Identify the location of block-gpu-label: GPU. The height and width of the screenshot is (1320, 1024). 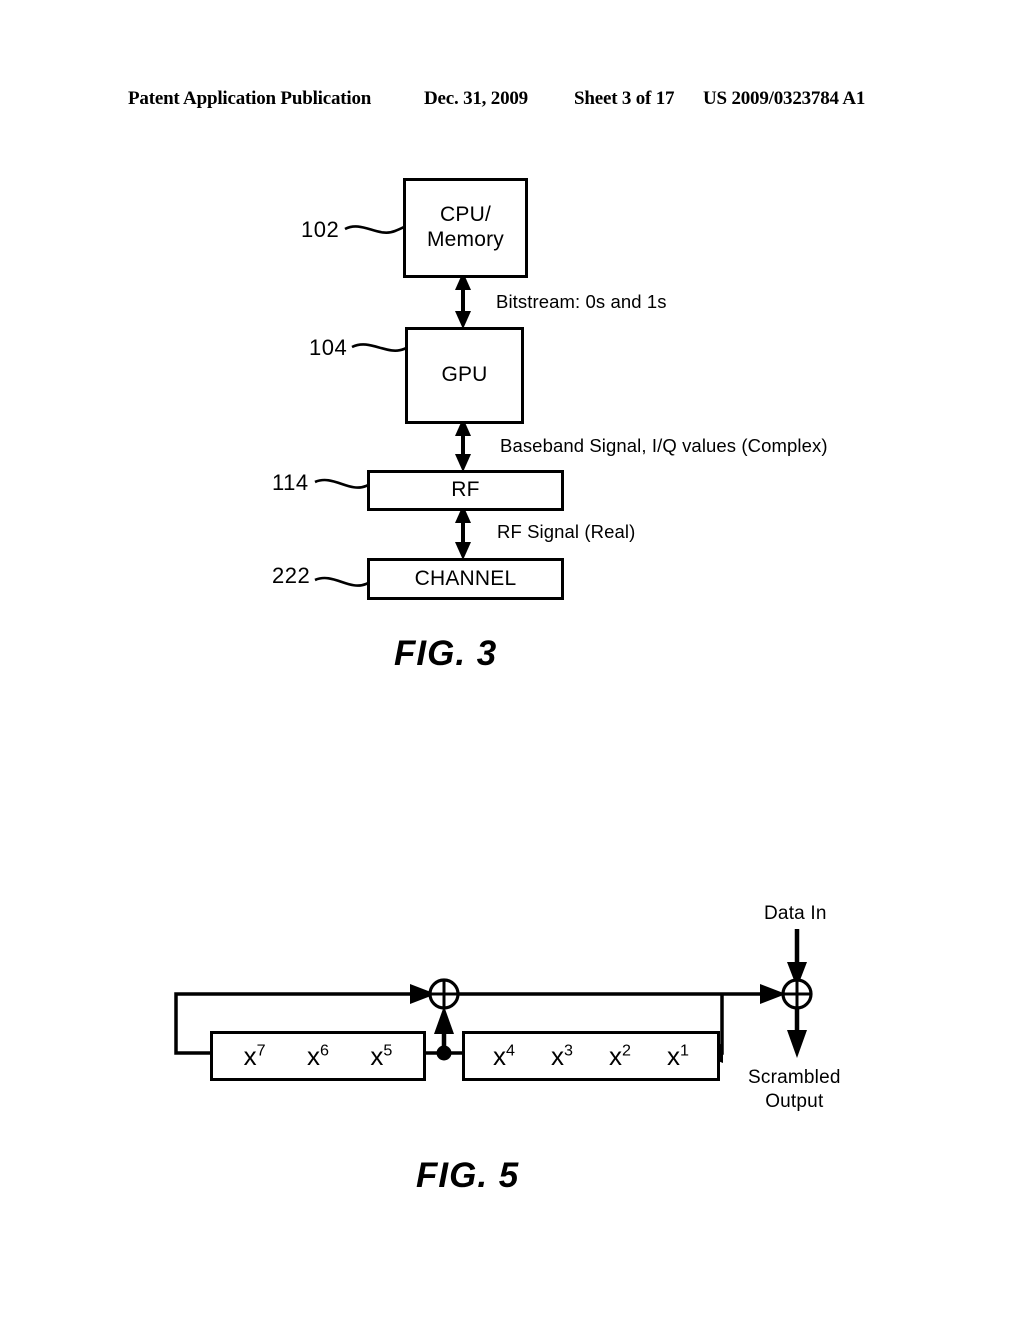
(464, 375).